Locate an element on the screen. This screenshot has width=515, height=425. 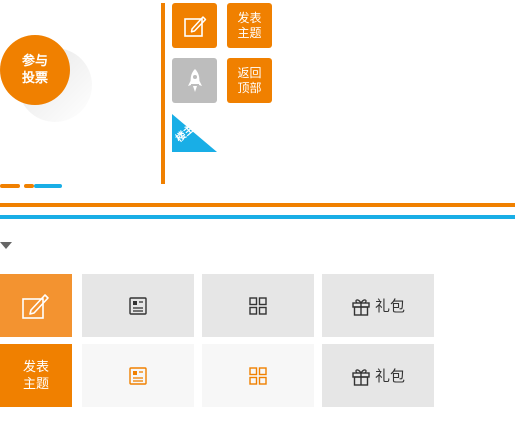
gift-button: 礼包 is located at coordinates (378, 305).